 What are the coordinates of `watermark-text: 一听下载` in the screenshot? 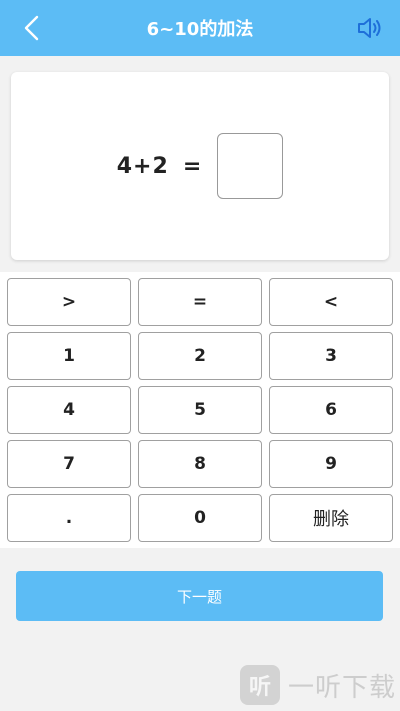 It's located at (341, 687).